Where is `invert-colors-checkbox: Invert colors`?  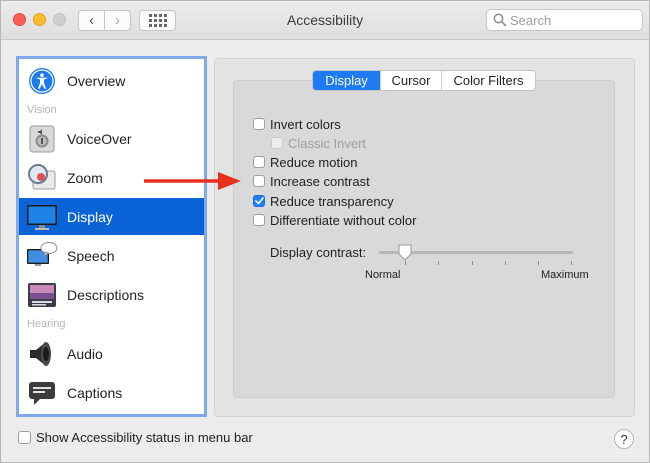
invert-colors-checkbox: Invert colors is located at coordinates (297, 124).